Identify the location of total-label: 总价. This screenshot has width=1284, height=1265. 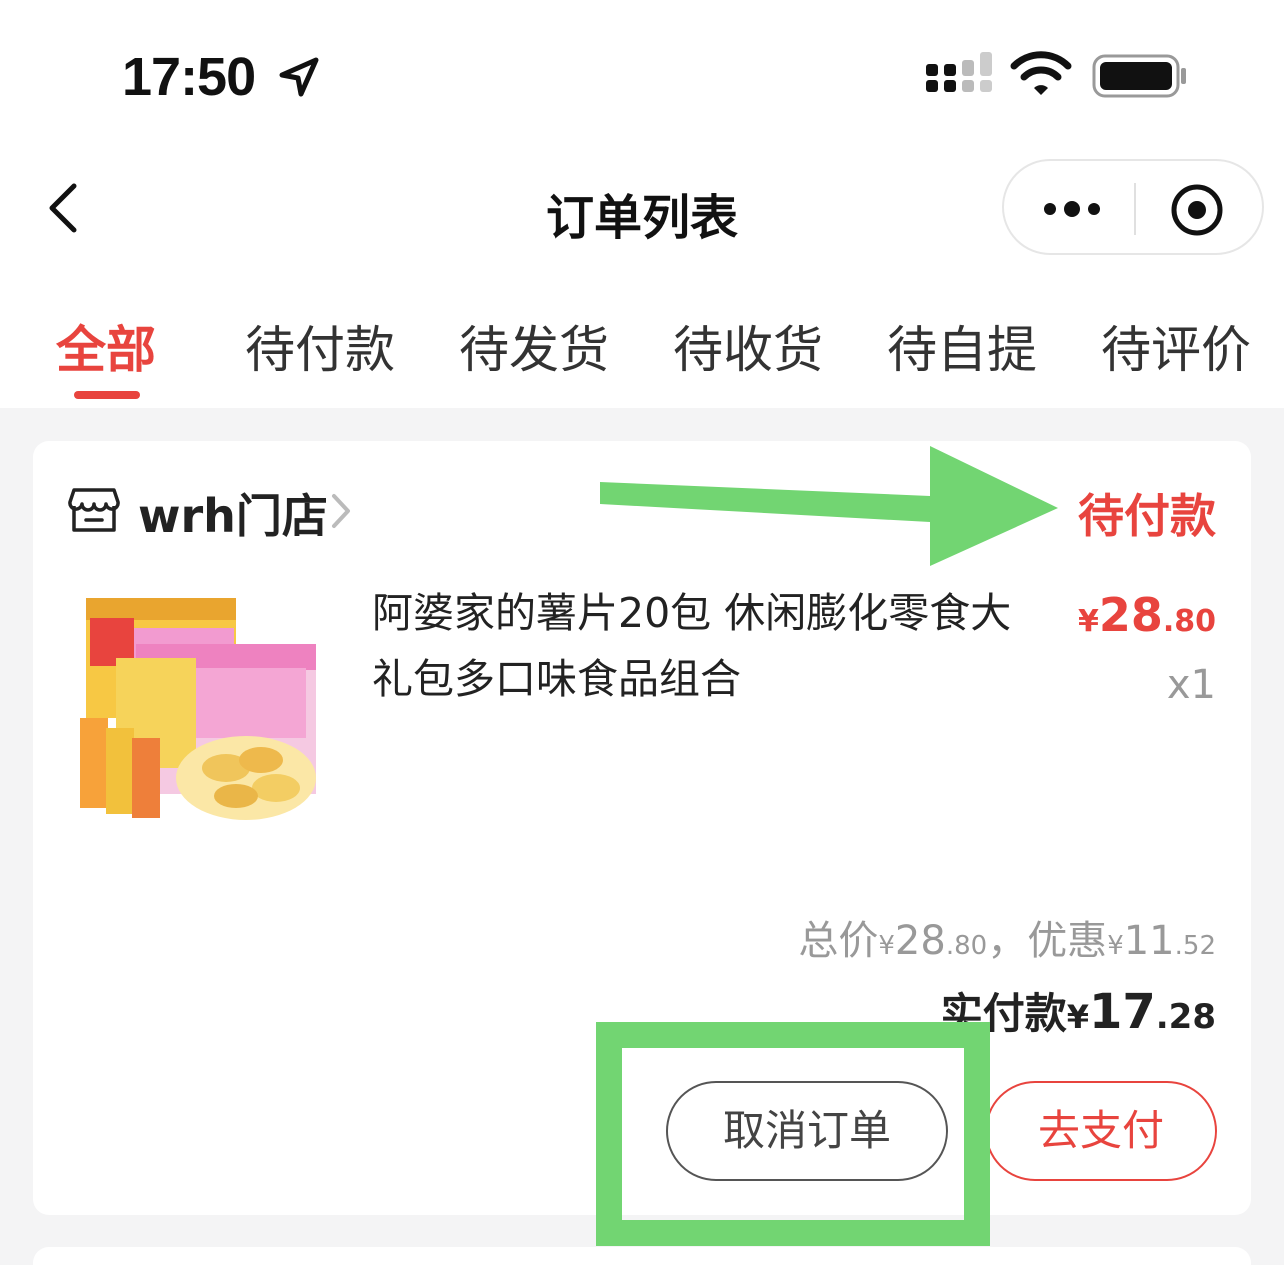
(838, 941).